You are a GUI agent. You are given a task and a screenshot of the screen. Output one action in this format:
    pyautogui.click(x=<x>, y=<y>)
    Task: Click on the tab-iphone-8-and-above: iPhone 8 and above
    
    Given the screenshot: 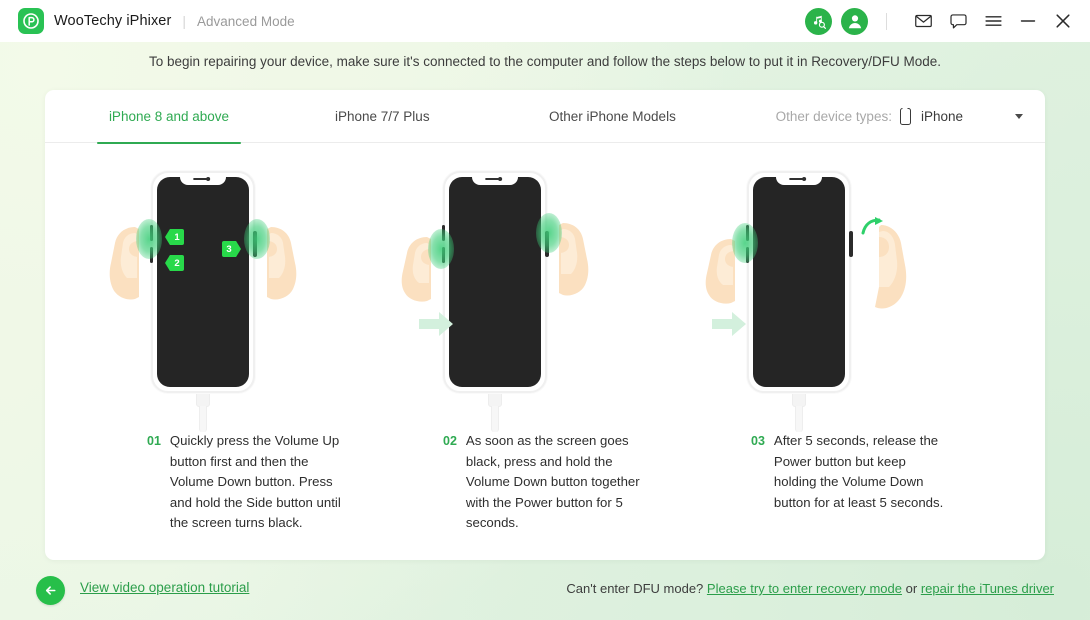 What is the action you would take?
    pyautogui.click(x=169, y=117)
    